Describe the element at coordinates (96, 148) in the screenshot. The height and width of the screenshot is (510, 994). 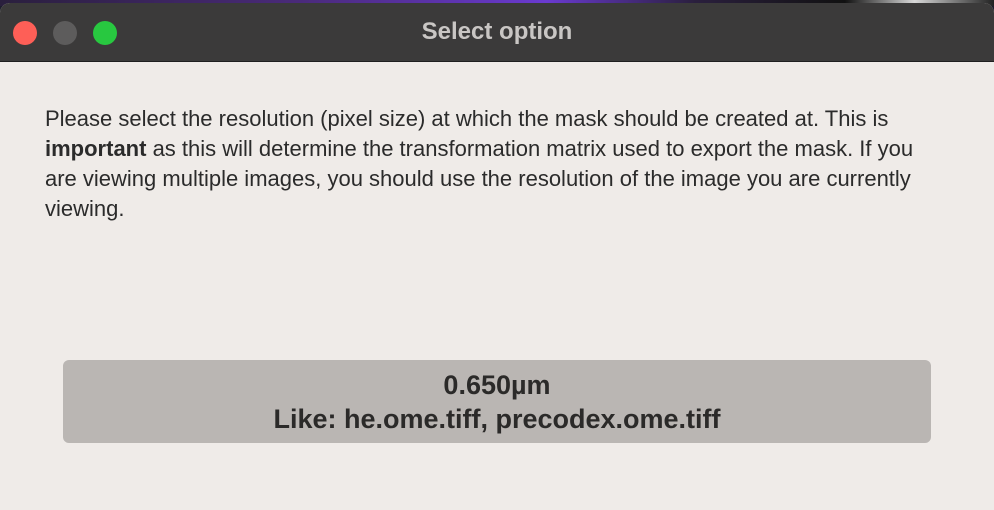
I see `instruction-emphasis: important` at that location.